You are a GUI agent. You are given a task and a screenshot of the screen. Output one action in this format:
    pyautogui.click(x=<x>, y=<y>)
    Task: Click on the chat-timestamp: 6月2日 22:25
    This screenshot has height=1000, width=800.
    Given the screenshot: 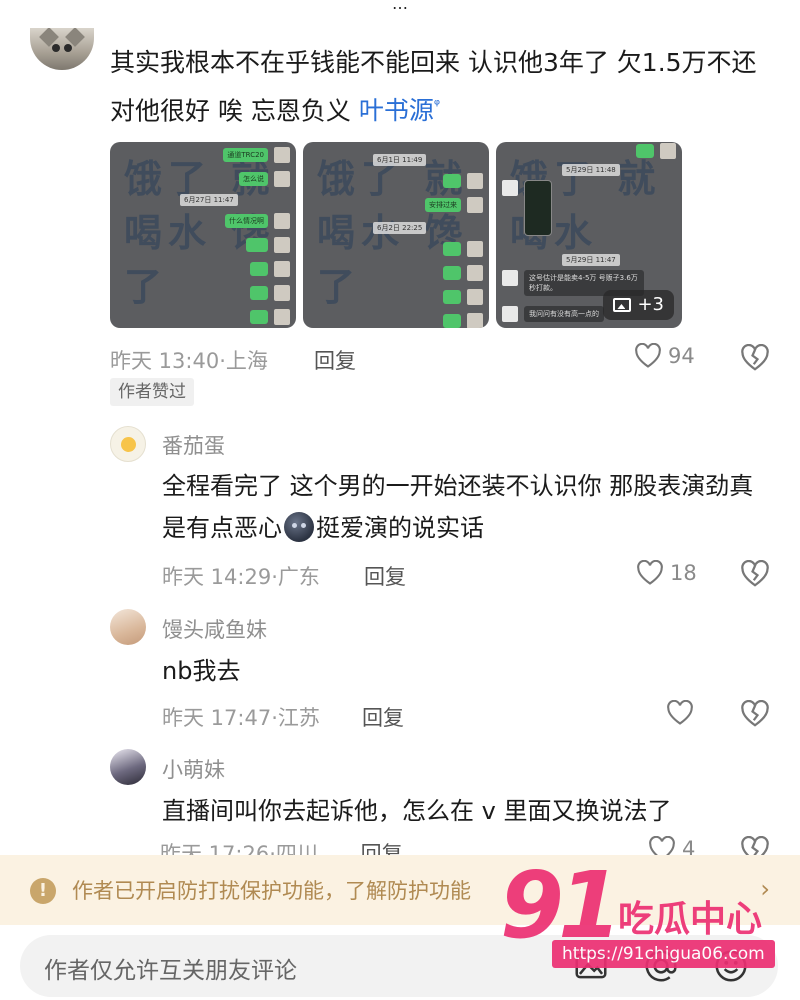 What is the action you would take?
    pyautogui.click(x=400, y=228)
    